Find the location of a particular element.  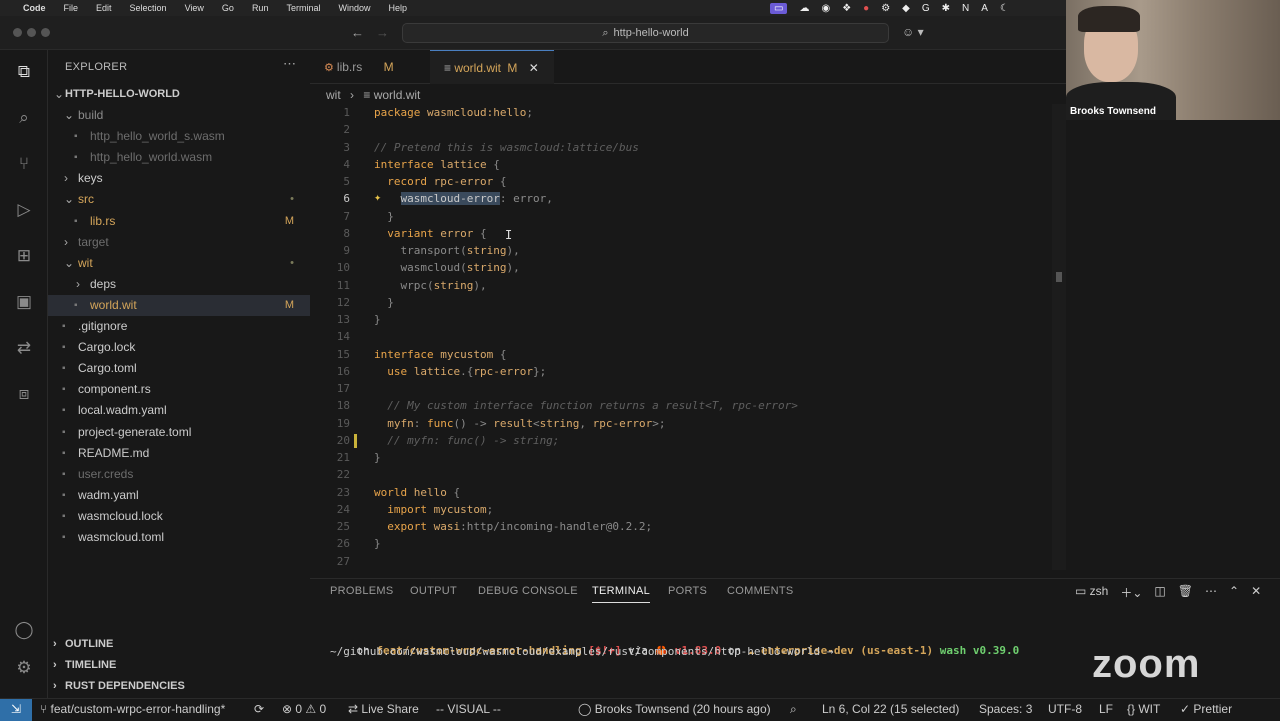

cursor-position: Ln 6, Col 22 (15 selected) is located at coordinates (890, 709).